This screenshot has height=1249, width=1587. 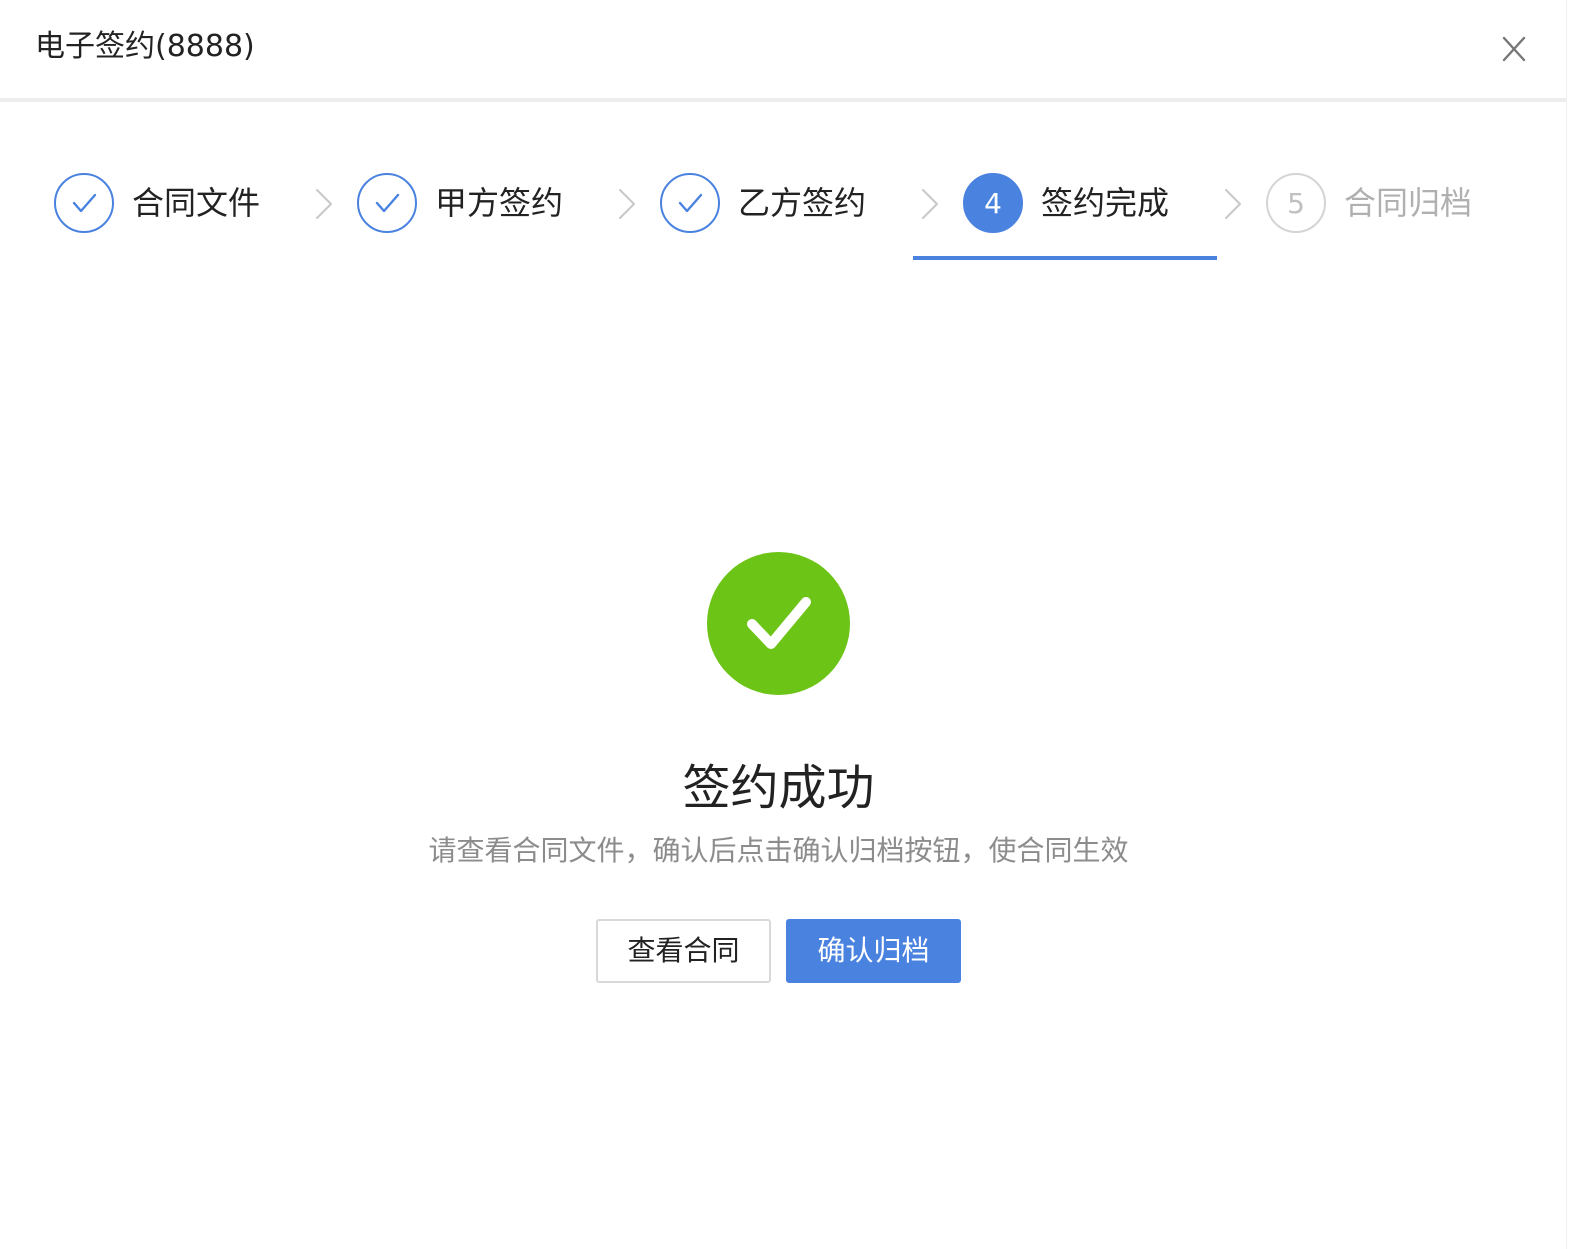 I want to click on dialog-header: 电子签约(8888), so click(x=783, y=51).